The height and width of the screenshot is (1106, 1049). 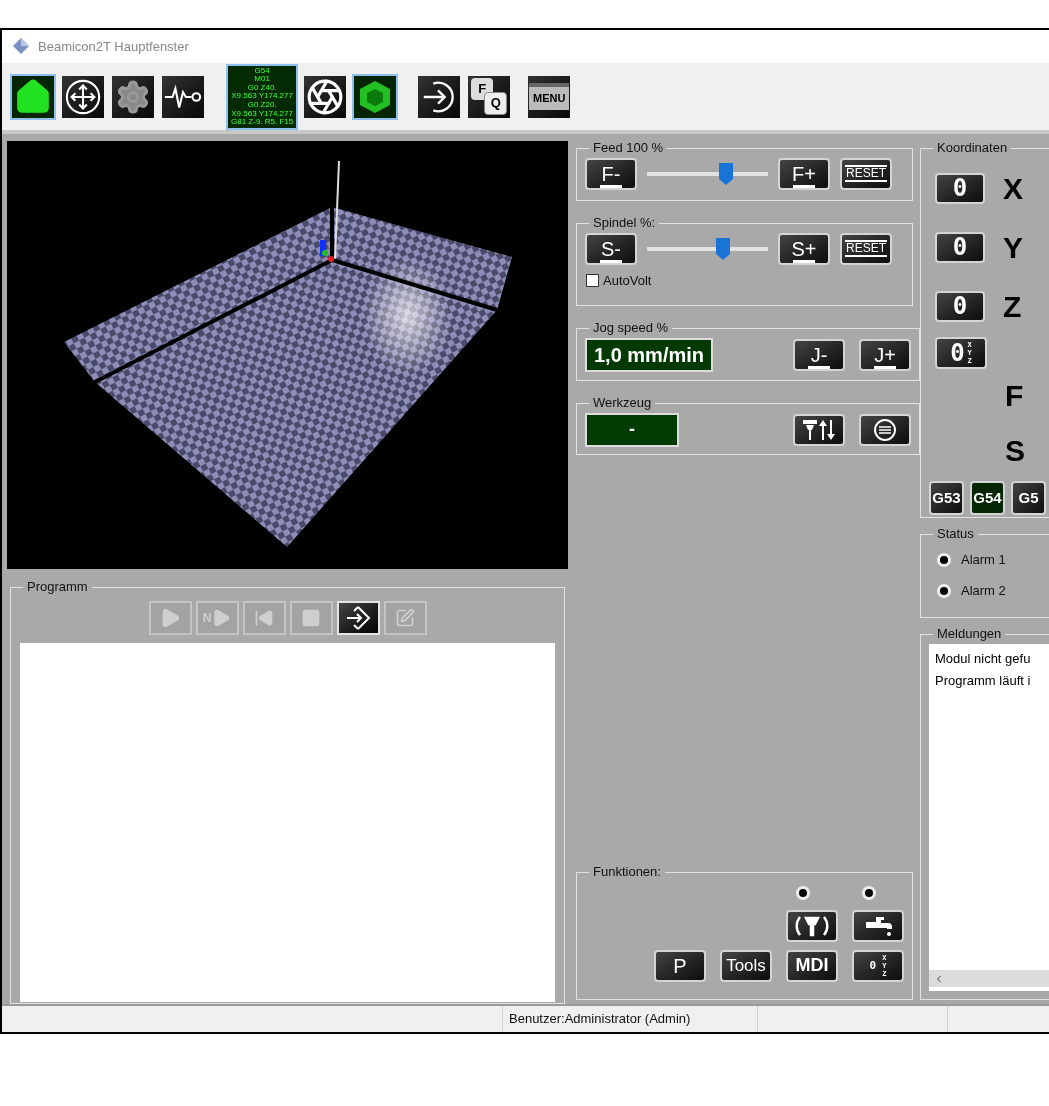 What do you see at coordinates (819, 354) in the screenshot?
I see `step-button: J-` at bounding box center [819, 354].